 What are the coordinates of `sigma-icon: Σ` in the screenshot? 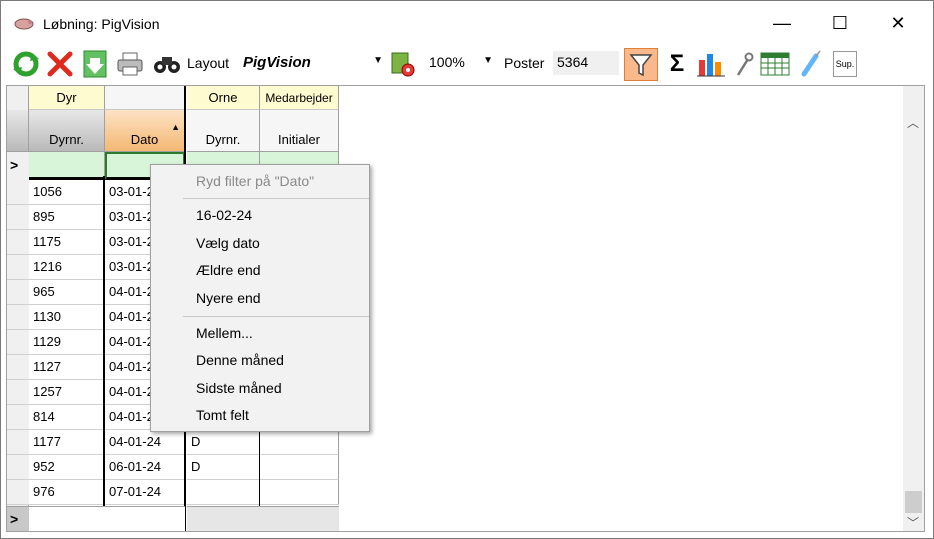 It's located at (677, 63).